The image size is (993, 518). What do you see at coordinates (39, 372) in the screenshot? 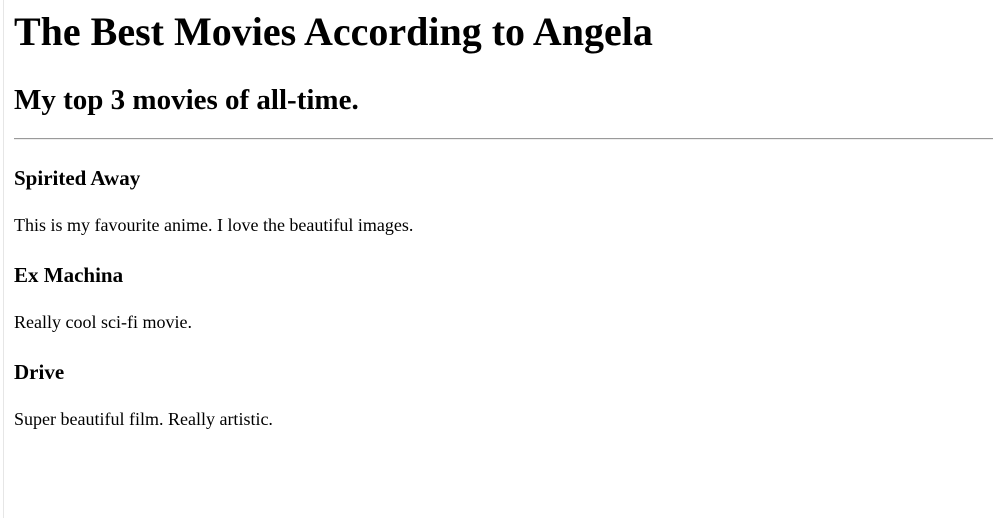
I see `movie-title: Drive` at bounding box center [39, 372].